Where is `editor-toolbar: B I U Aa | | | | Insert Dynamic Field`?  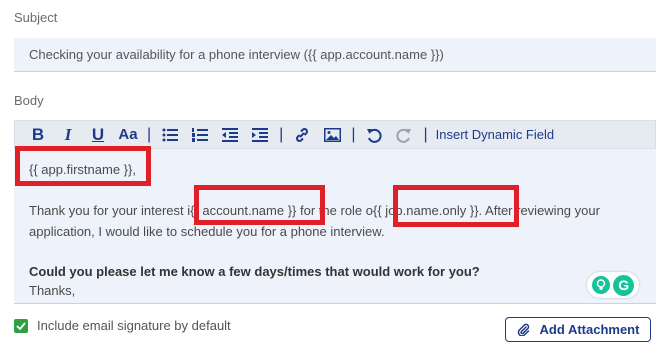 editor-toolbar: B I U Aa | | | | Insert Dynamic Field is located at coordinates (335, 134).